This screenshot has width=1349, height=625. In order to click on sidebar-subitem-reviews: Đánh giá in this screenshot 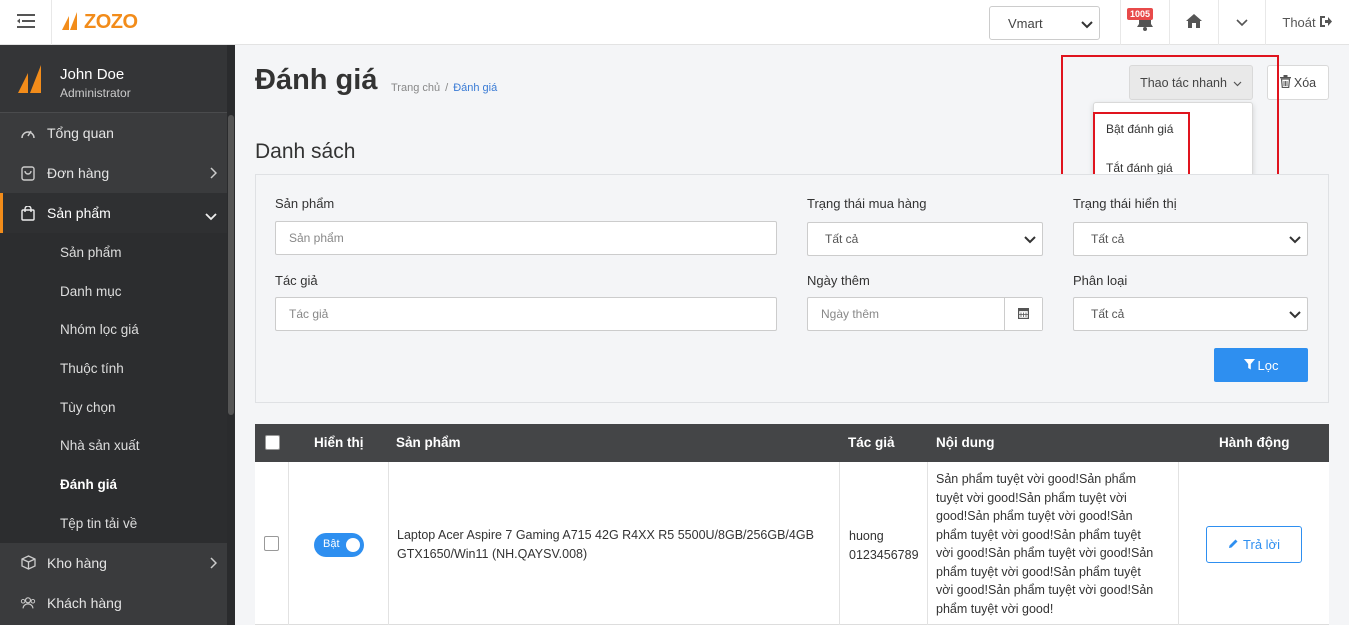, I will do `click(113, 484)`.